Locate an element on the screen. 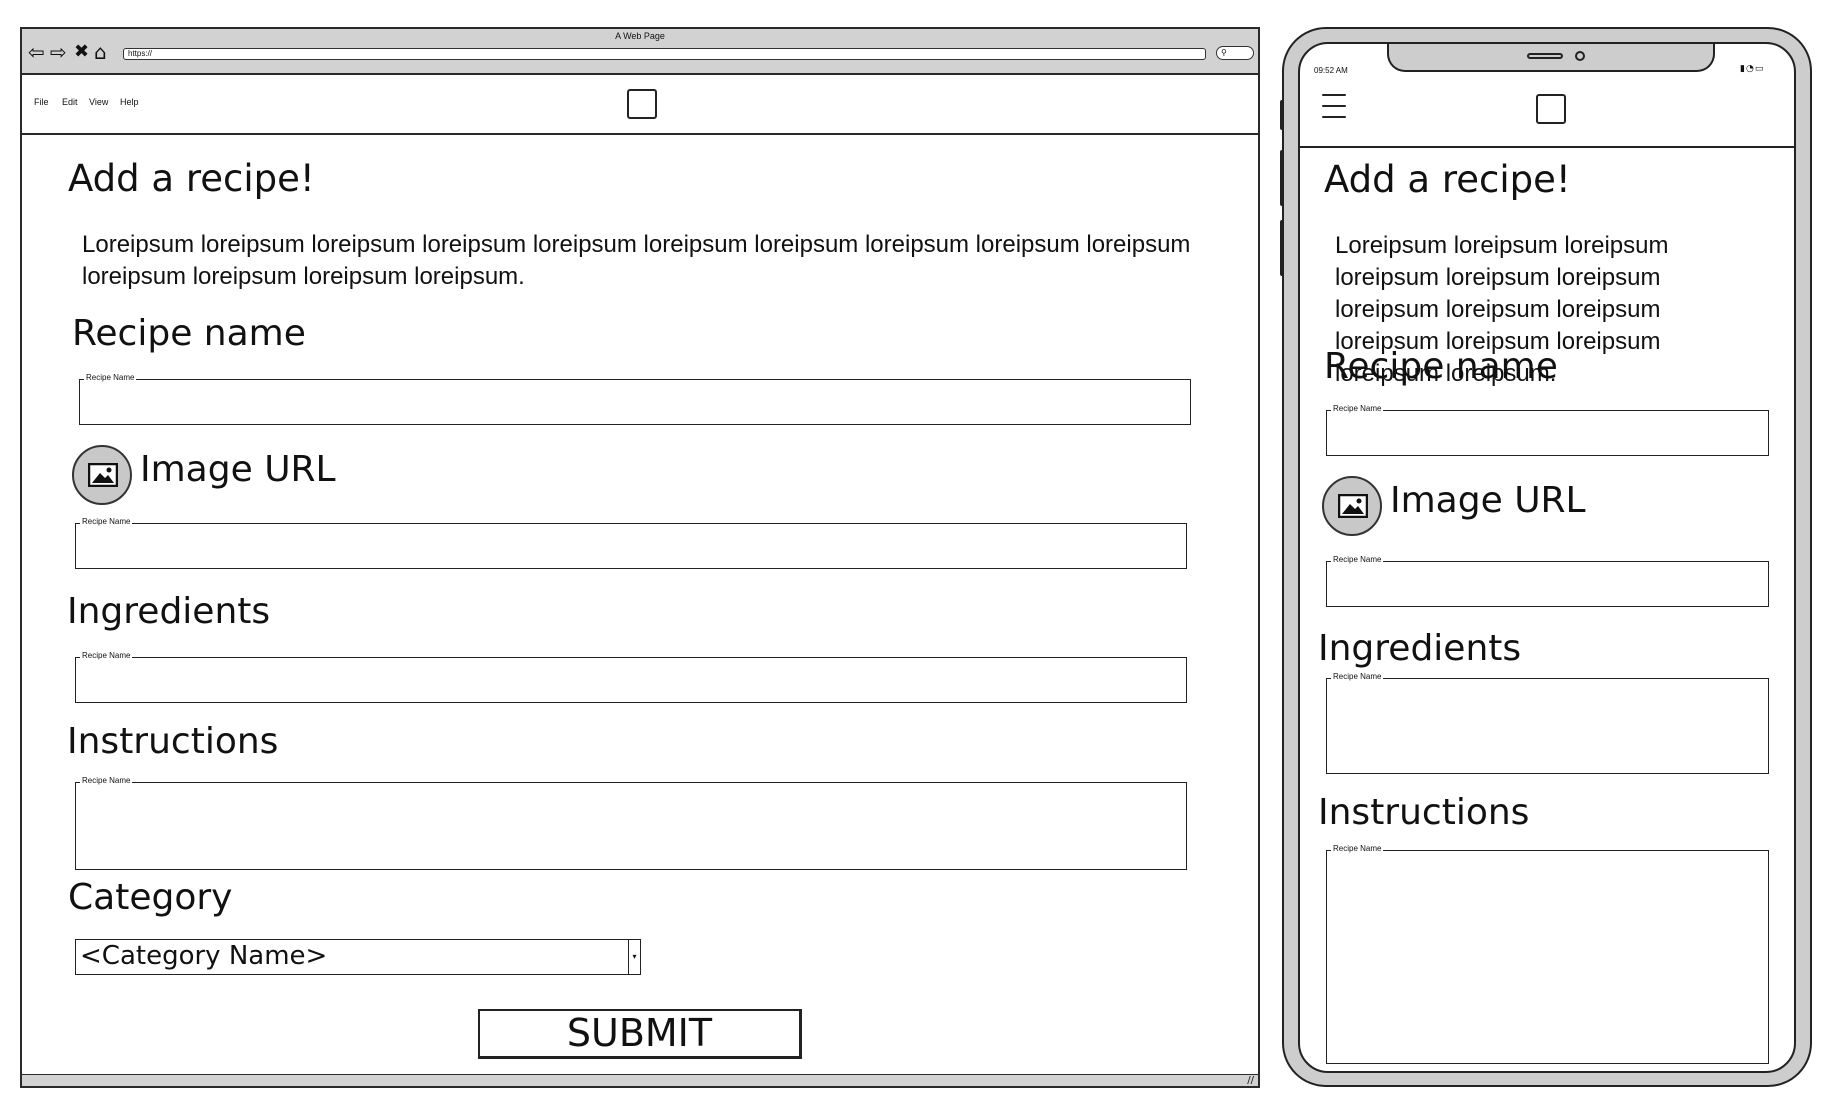  hamburger-menu-icon is located at coordinates (1334, 110).